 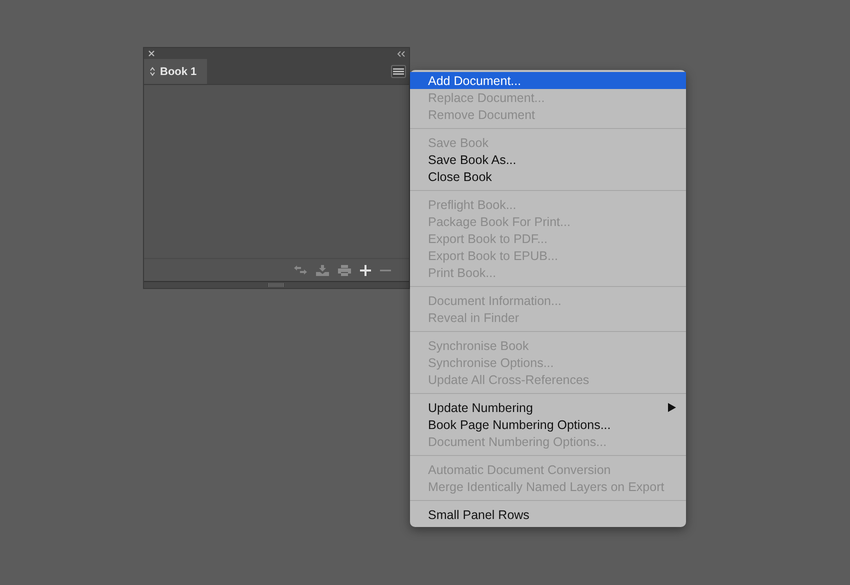 I want to click on menu-item: Small Panel Rows, so click(x=548, y=514).